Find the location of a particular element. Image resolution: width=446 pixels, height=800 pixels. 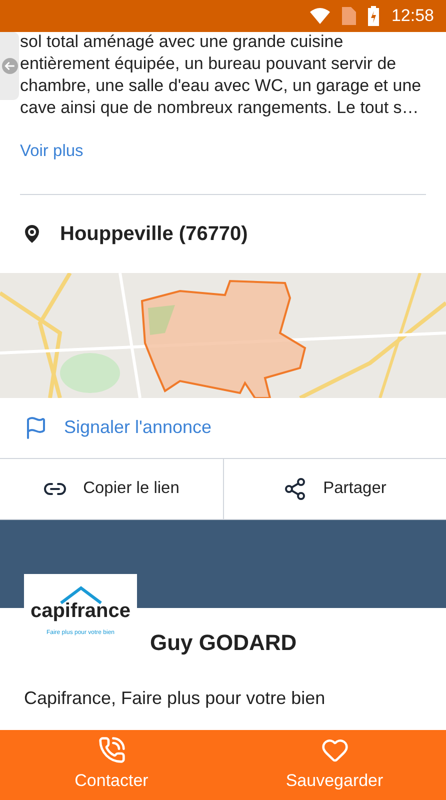

report-button: Signaler l'annonce is located at coordinates (223, 428).